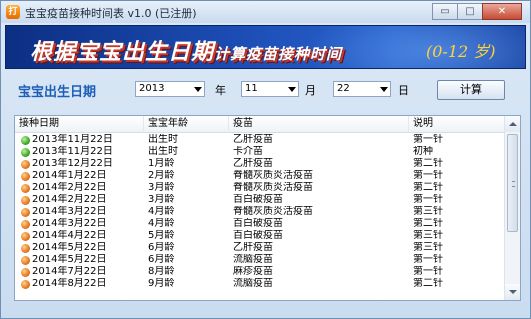 This screenshot has height=319, width=531. I want to click on table-row: 2014年3月22日 4月龄 百白破疫苗 第二针, so click(260, 224).